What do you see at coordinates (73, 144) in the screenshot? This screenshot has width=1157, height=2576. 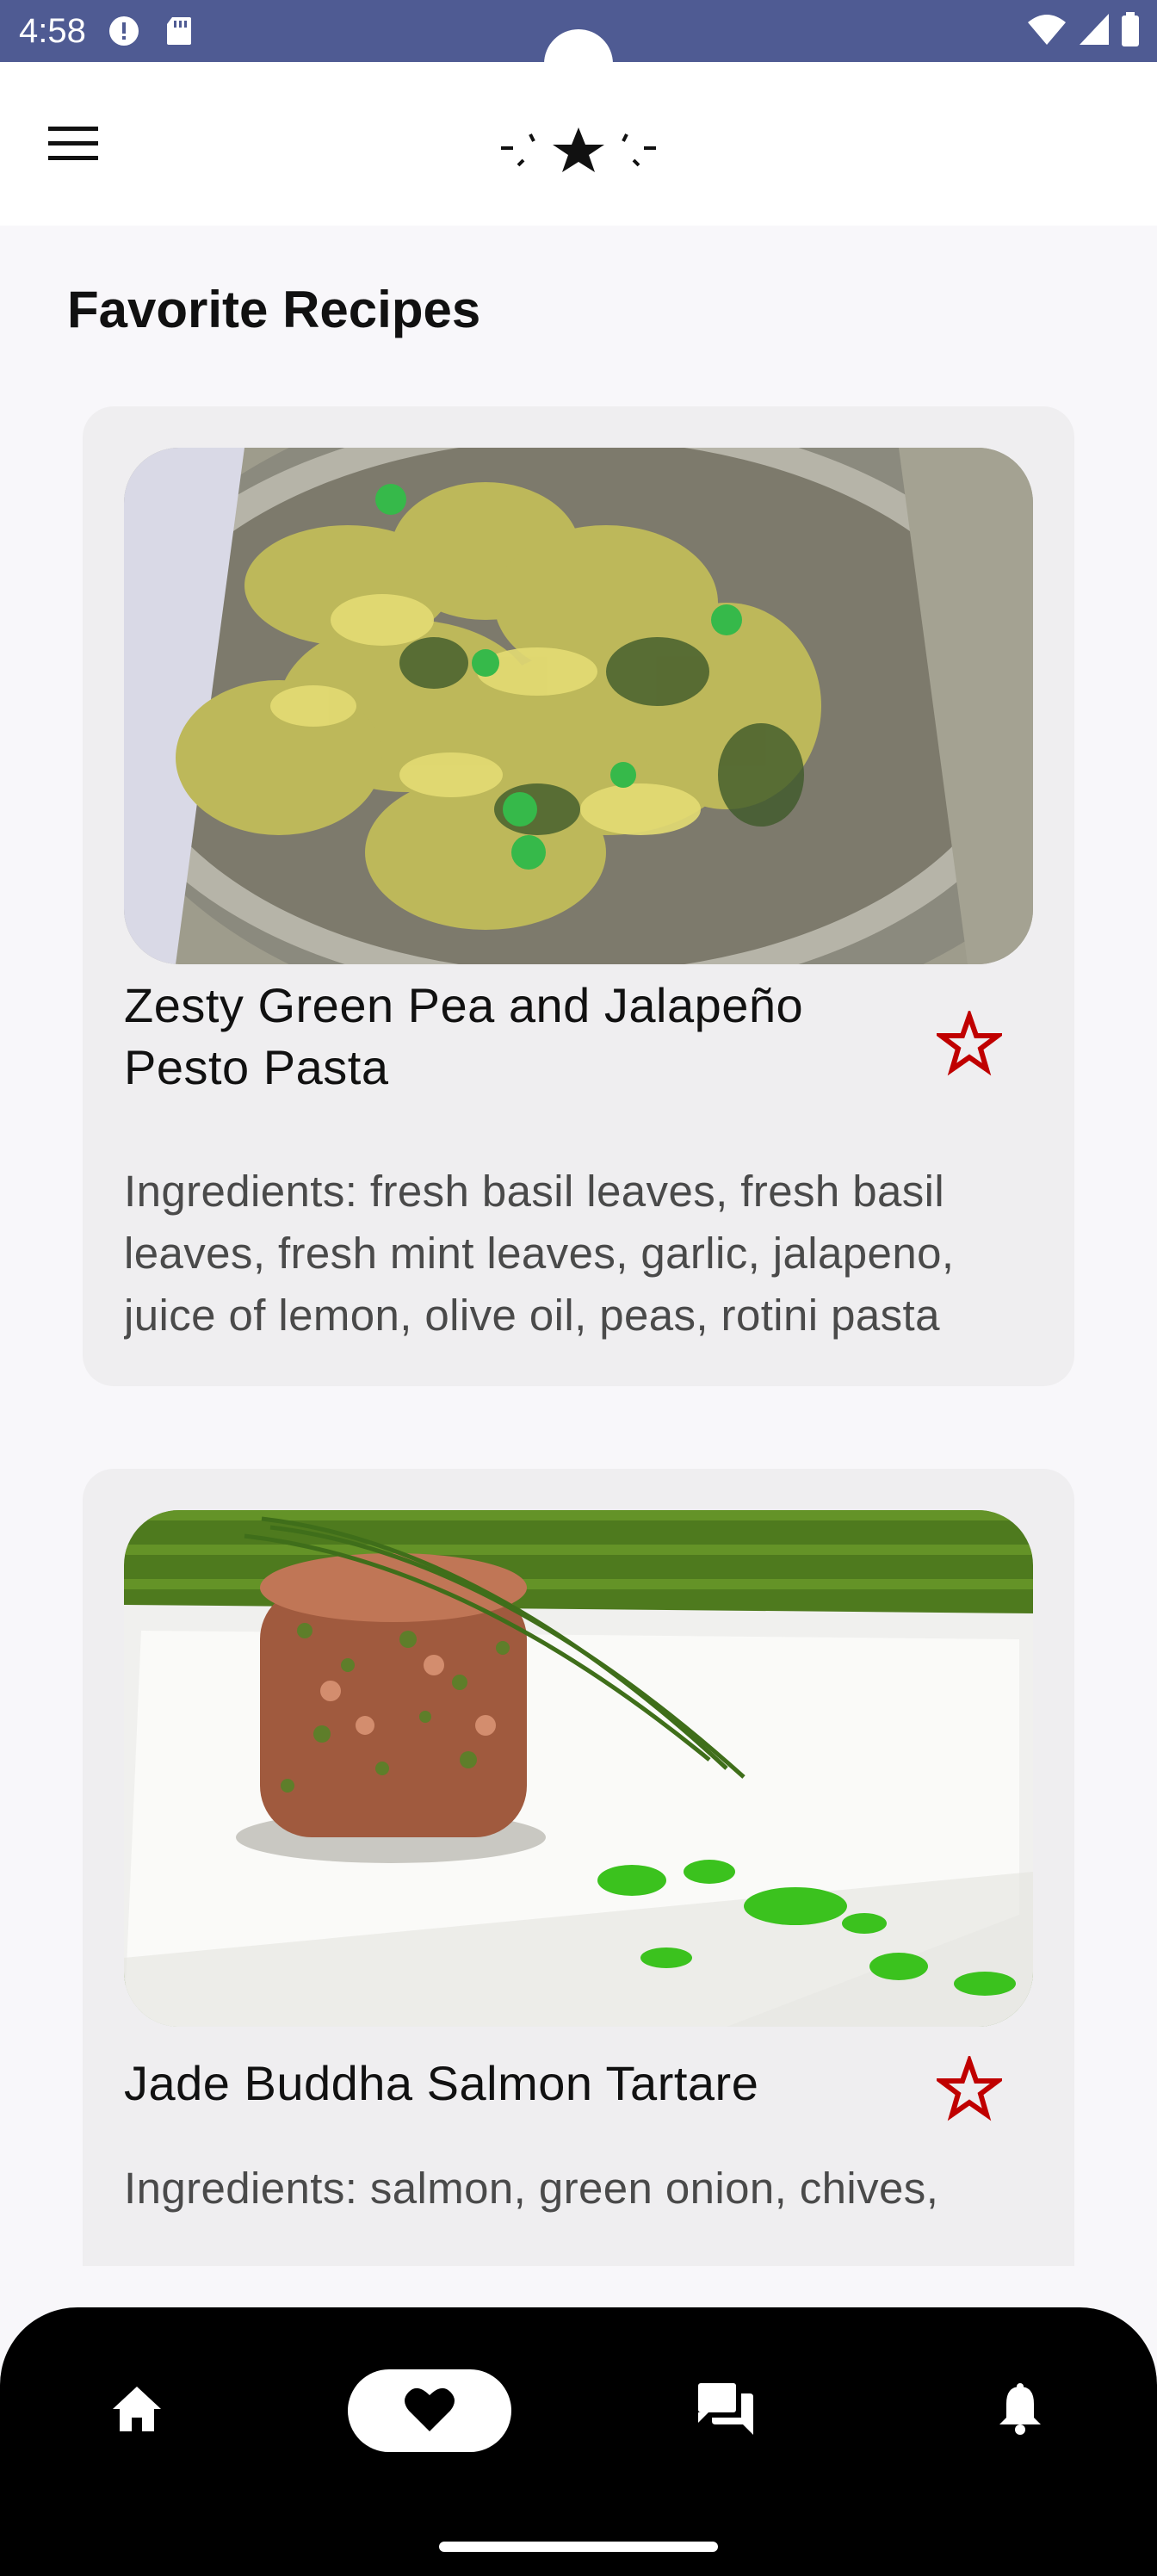 I see `hamburger-menu-icon` at bounding box center [73, 144].